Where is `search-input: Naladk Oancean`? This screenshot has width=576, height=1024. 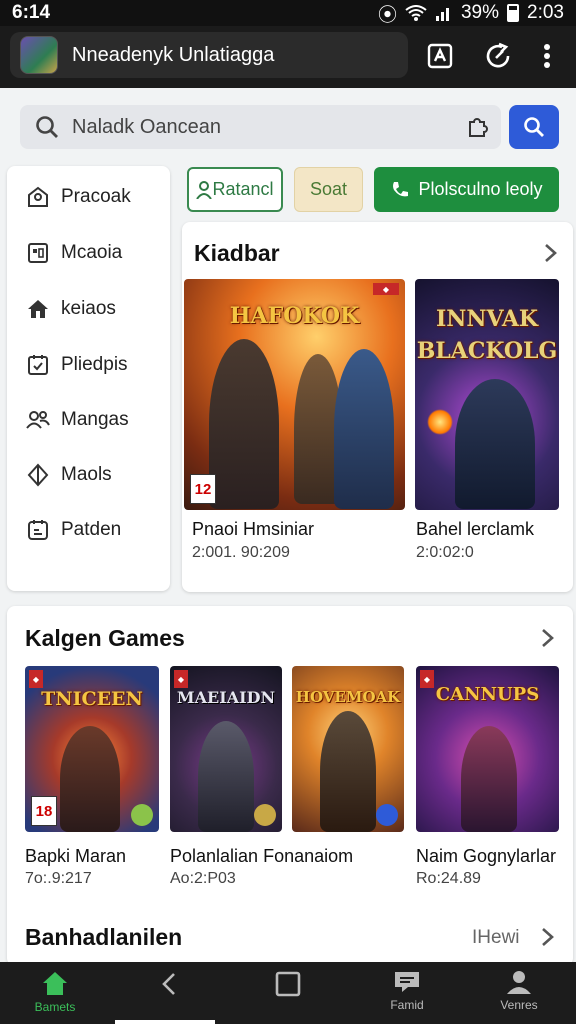 search-input: Naladk Oancean is located at coordinates (260, 127).